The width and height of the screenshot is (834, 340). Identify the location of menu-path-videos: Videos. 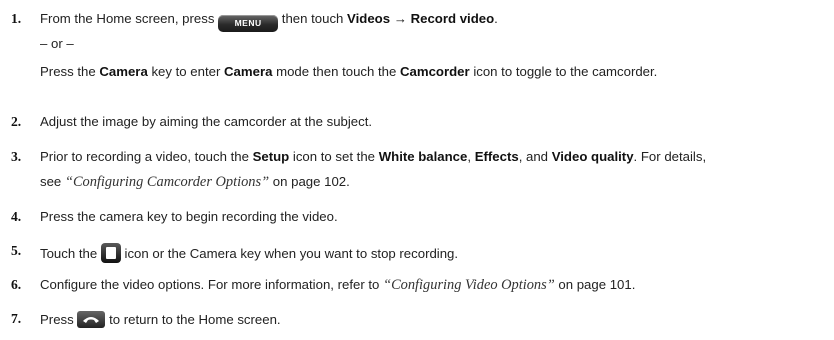
(369, 18).